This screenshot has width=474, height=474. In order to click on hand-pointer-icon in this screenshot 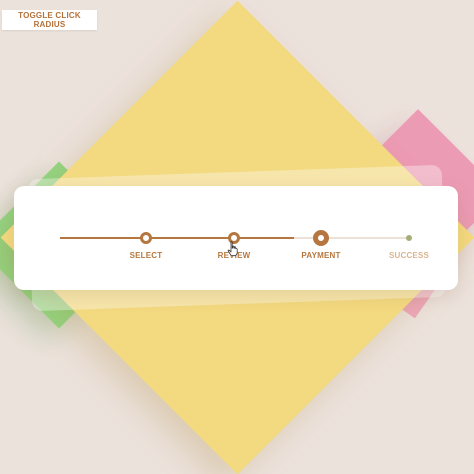, I will do `click(232, 249)`.